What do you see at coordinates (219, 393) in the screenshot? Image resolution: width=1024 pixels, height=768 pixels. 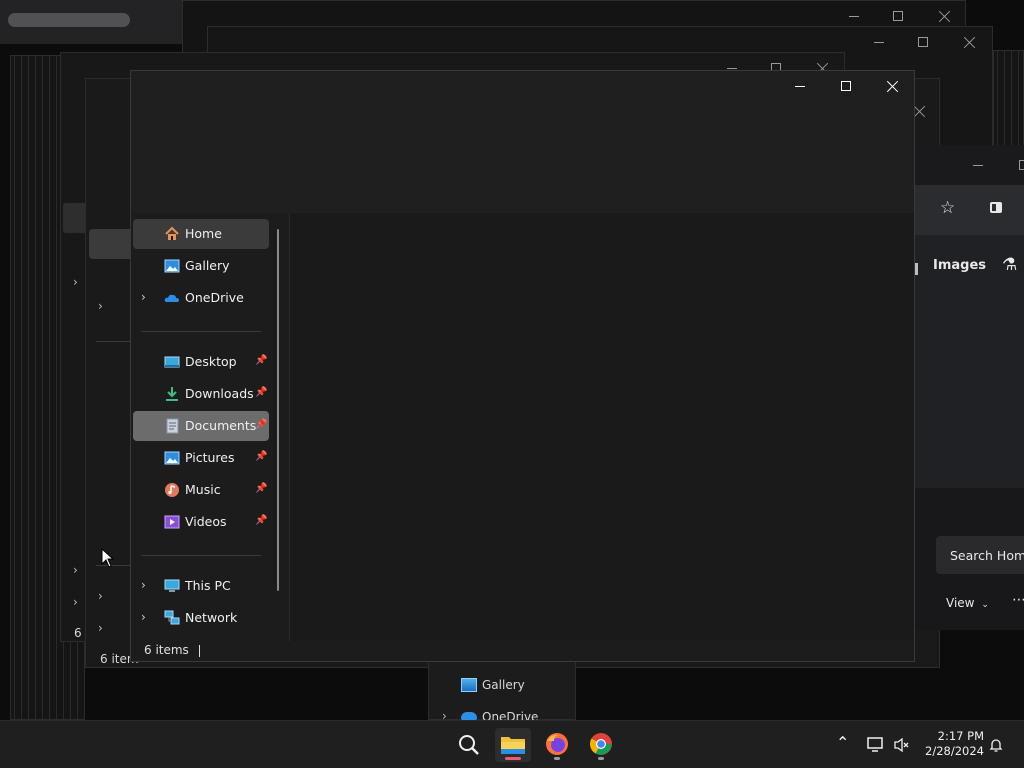 I see `nav-item-label: Downloads` at bounding box center [219, 393].